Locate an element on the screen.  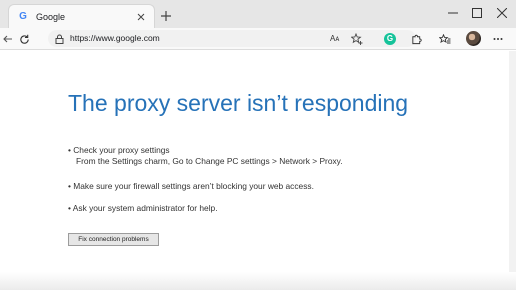
maximize-button is located at coordinates (477, 13).